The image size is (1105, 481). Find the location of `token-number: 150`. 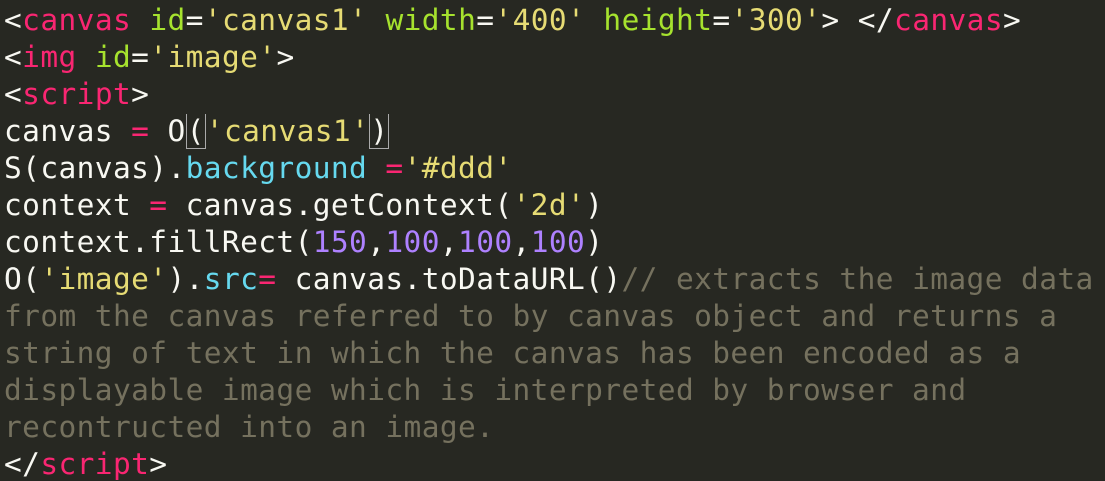

token-number: 150 is located at coordinates (340, 242).